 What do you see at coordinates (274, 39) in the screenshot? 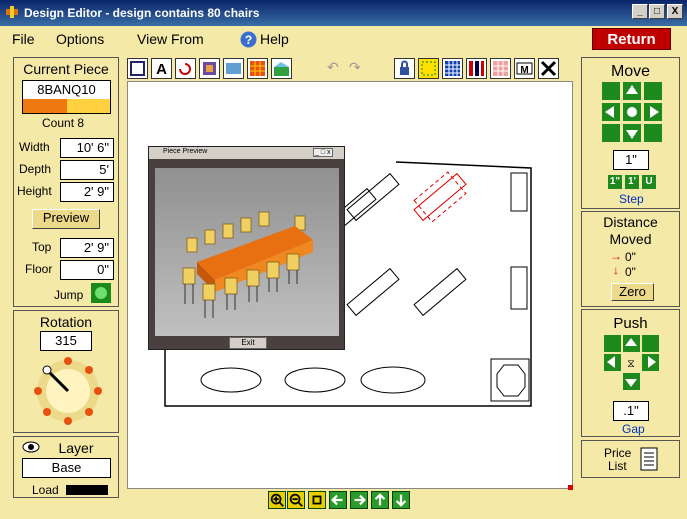
I see `menu-help: Help` at bounding box center [274, 39].